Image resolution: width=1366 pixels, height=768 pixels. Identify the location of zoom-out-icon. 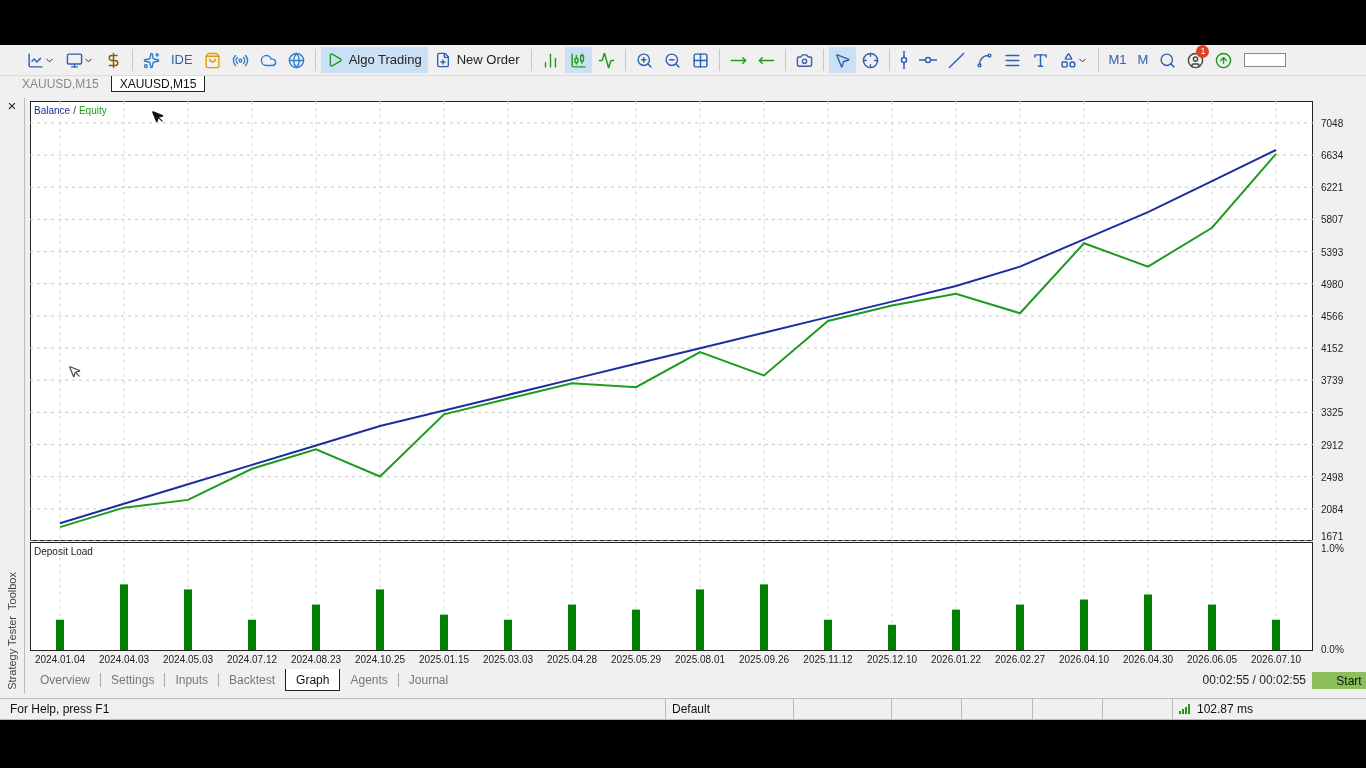
(672, 60).